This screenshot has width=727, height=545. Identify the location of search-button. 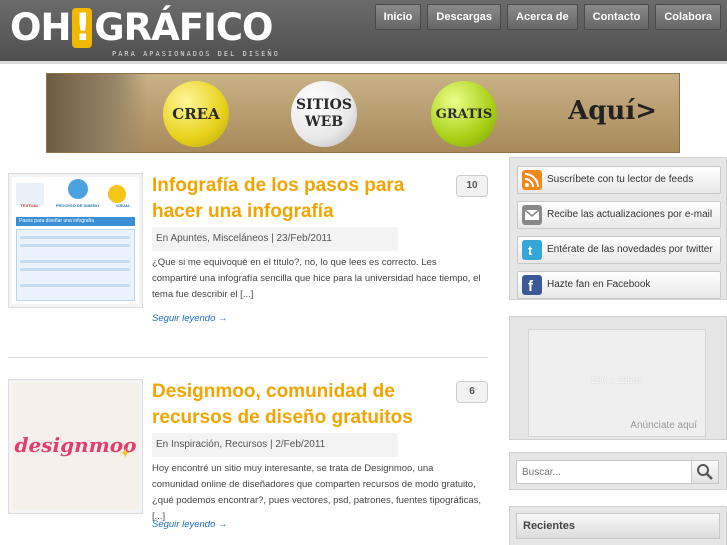
(705, 472).